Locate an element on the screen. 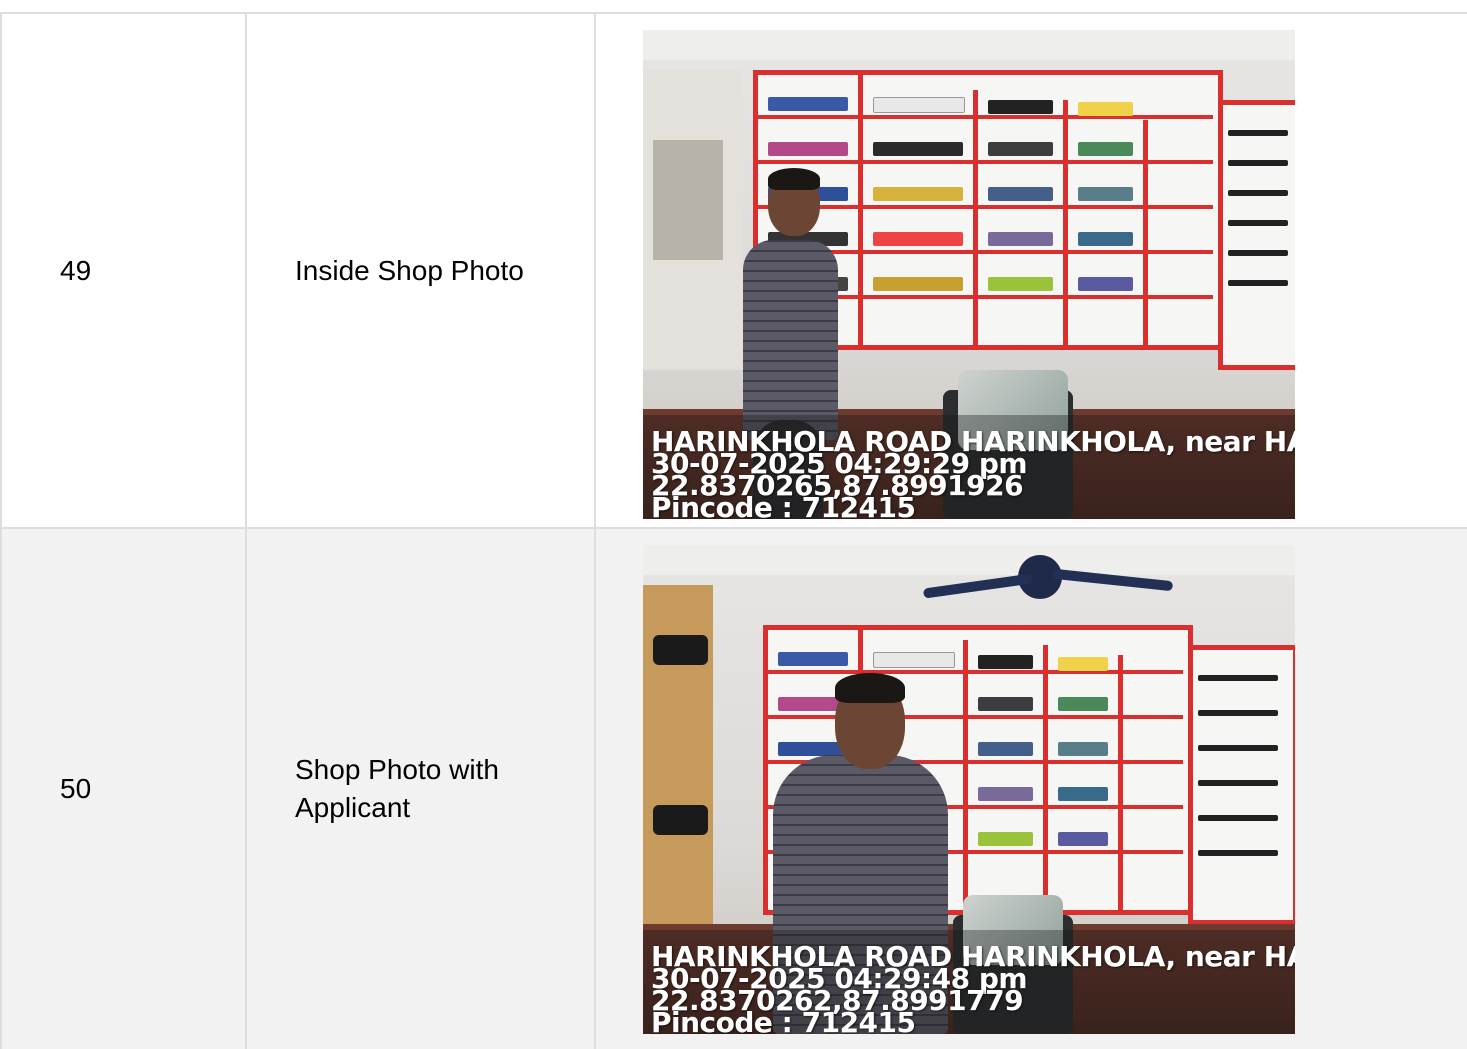  row-label: Inside Shop Photo is located at coordinates (409, 270).